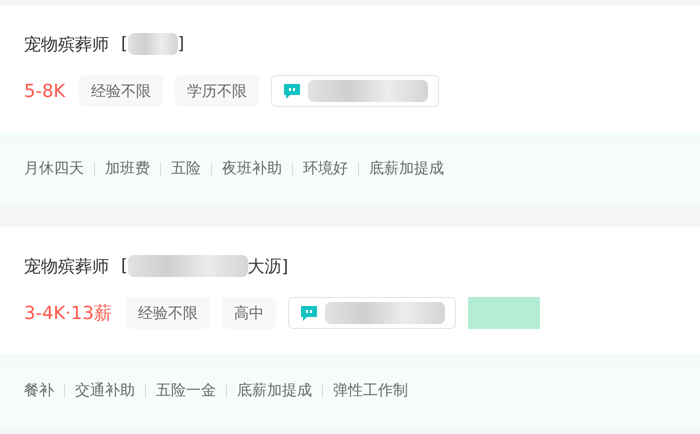 Image resolution: width=700 pixels, height=434 pixels. What do you see at coordinates (45, 91) in the screenshot?
I see `salary: 5-8K` at bounding box center [45, 91].